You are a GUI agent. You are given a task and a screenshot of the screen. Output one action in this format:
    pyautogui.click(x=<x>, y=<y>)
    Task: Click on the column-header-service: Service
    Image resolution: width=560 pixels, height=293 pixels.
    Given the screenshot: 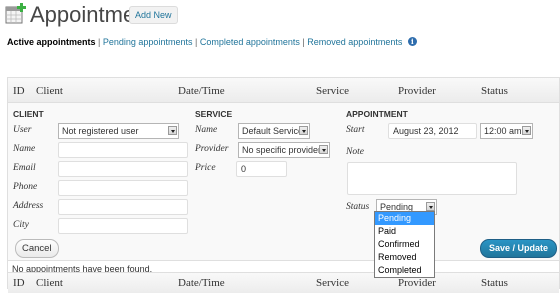 What is the action you would take?
    pyautogui.click(x=332, y=91)
    